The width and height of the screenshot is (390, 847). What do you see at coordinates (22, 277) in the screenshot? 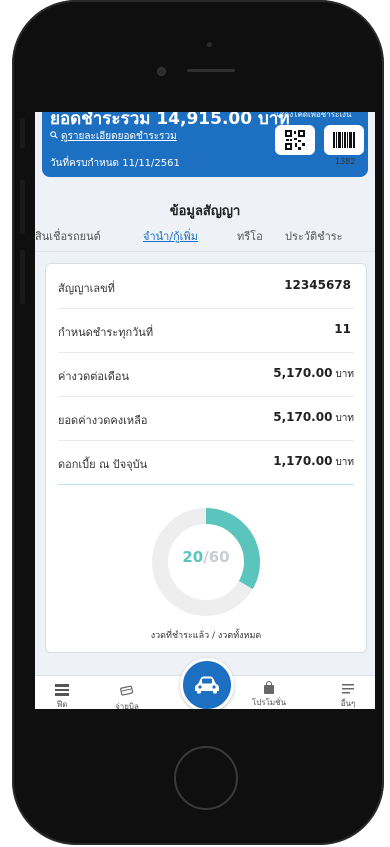
I see `volume-down-button` at bounding box center [22, 277].